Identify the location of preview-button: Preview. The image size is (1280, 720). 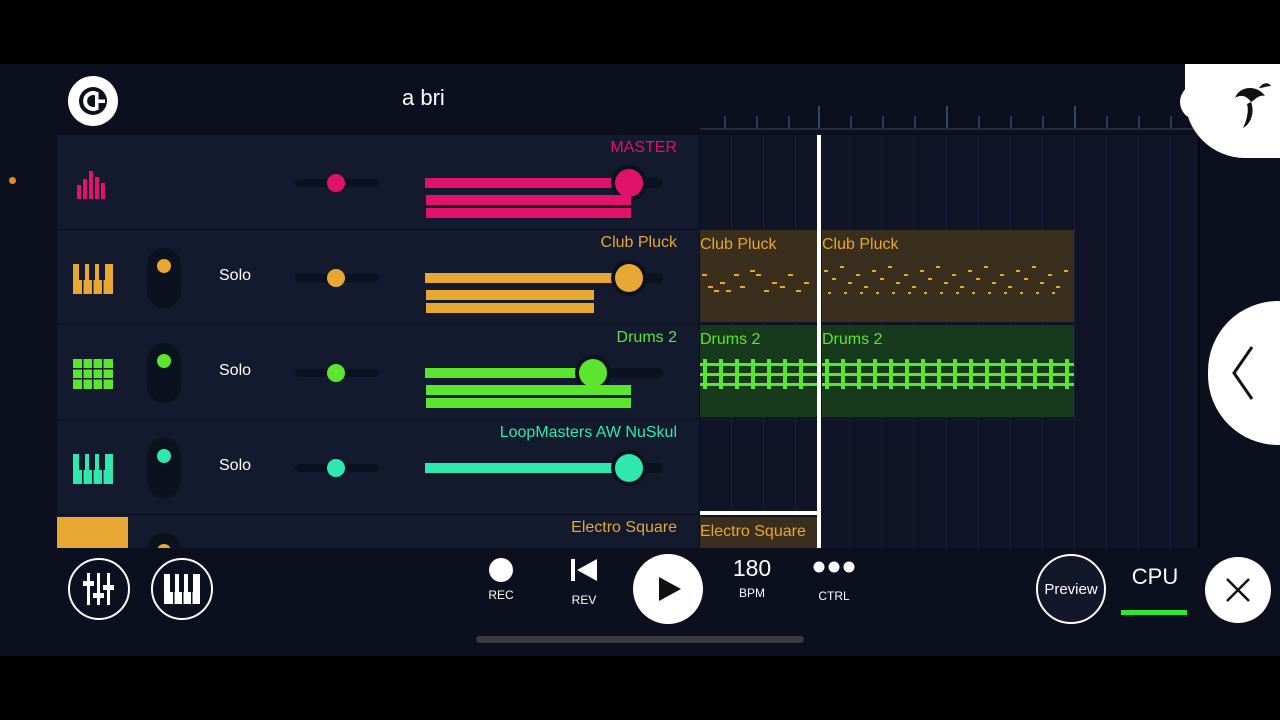
(1071, 589).